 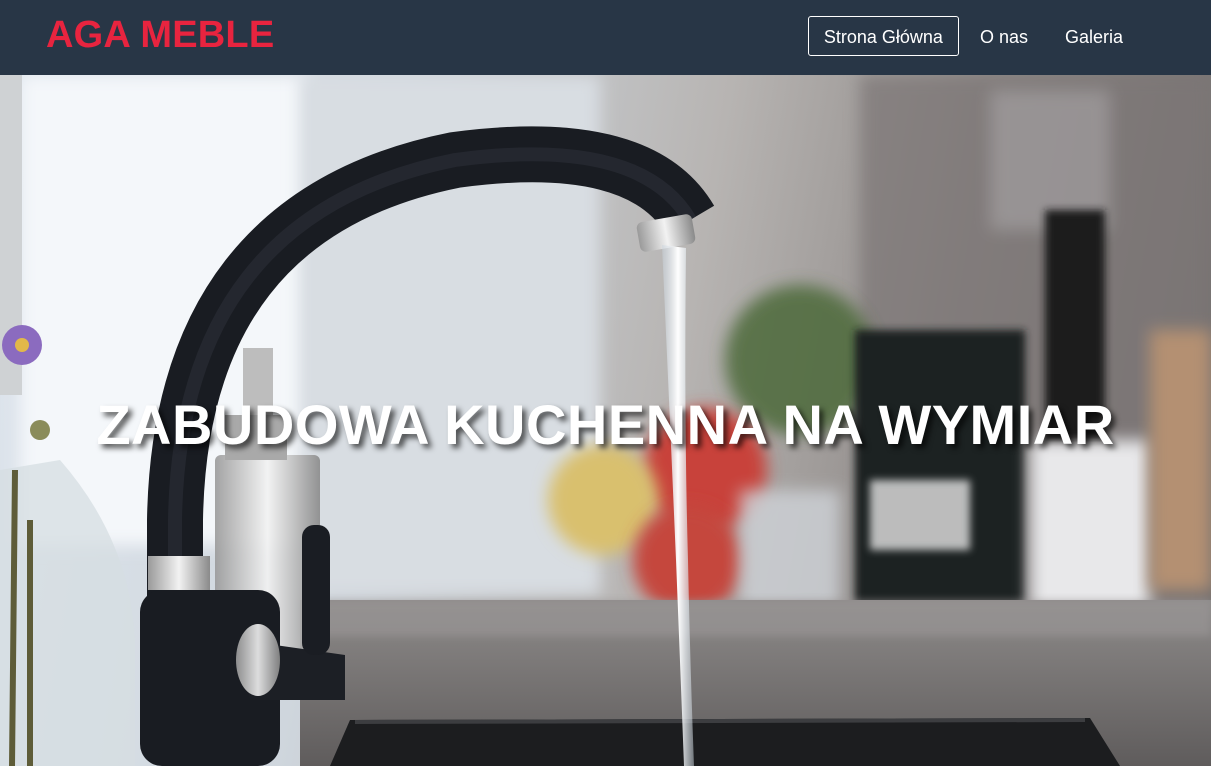 What do you see at coordinates (1094, 36) in the screenshot?
I see `nav-gallery-link: Galeria` at bounding box center [1094, 36].